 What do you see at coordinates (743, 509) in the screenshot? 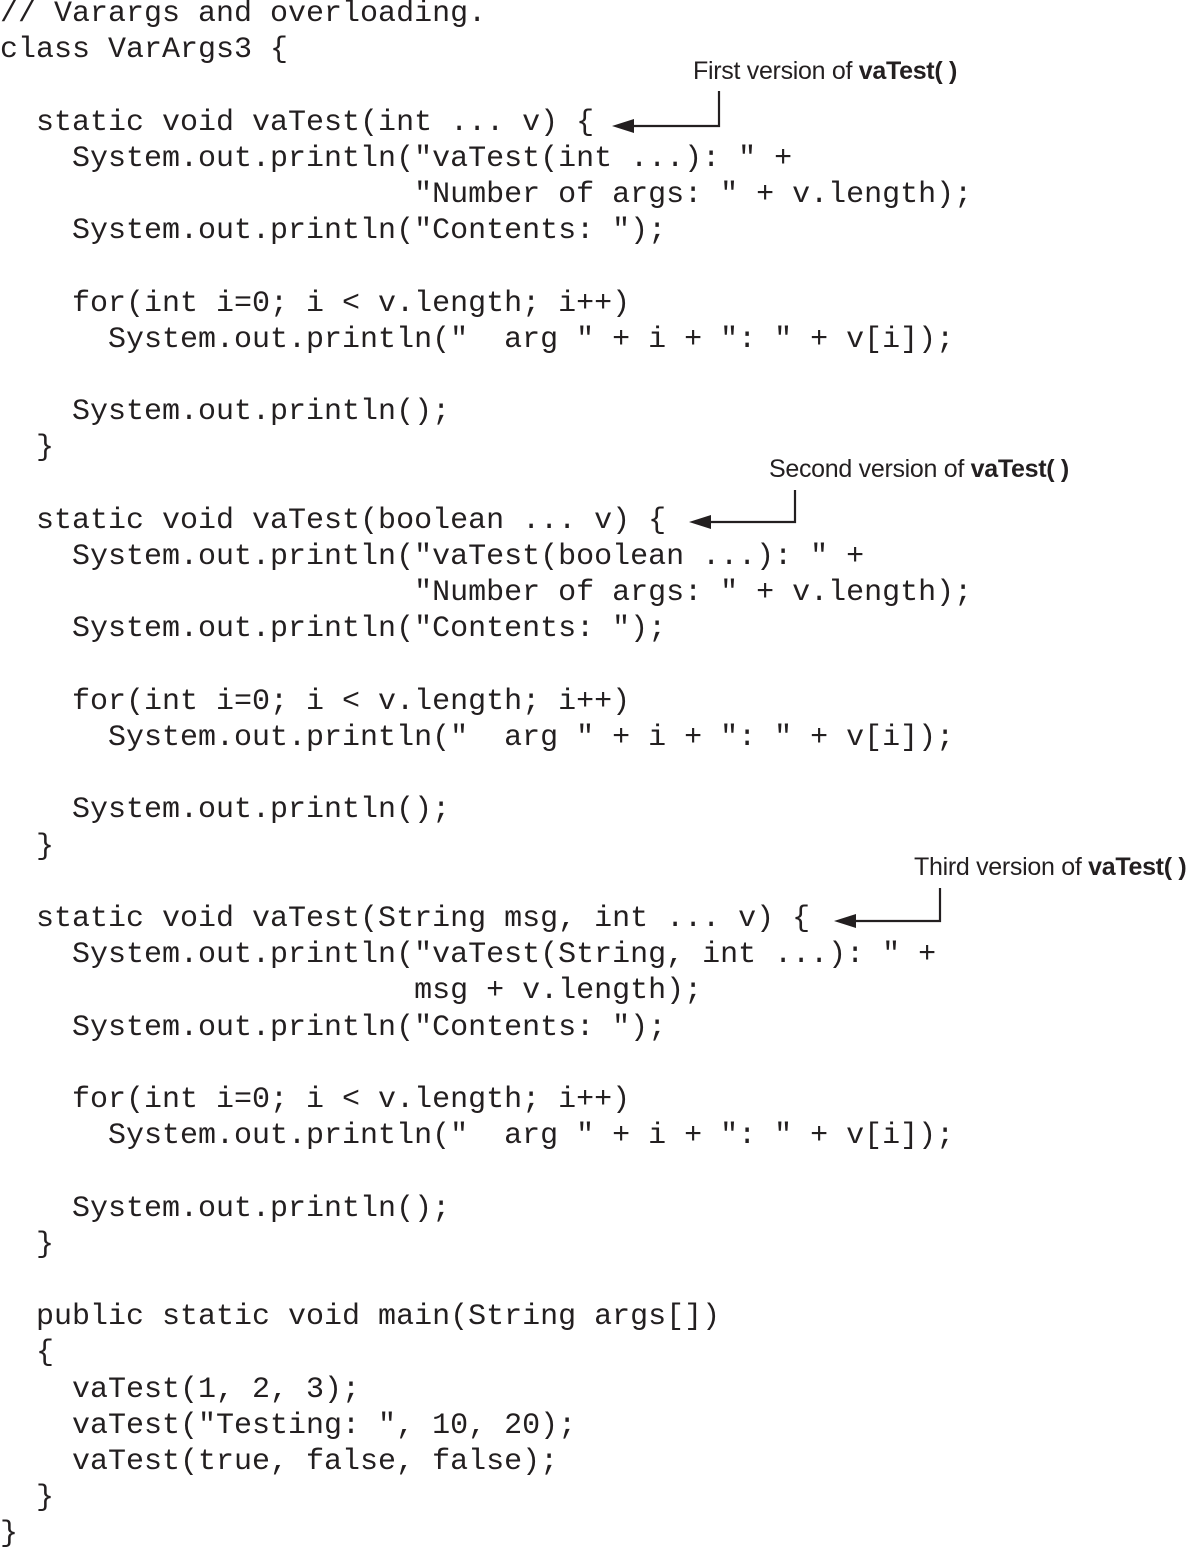
I see `arrow-second-version` at bounding box center [743, 509].